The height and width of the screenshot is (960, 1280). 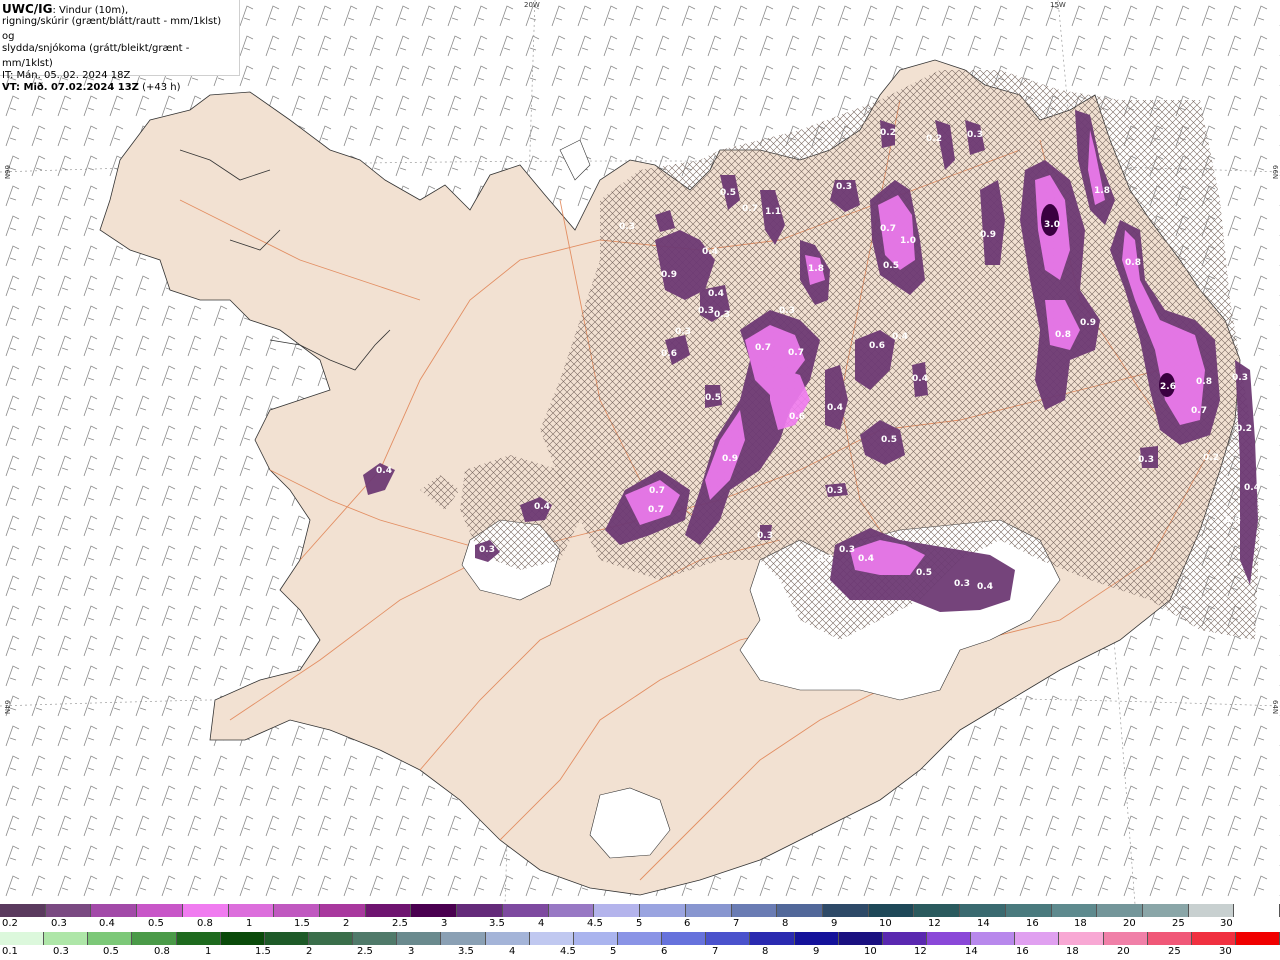 What do you see at coordinates (1133, 263) in the screenshot?
I see `precip-value-label: 0.8` at bounding box center [1133, 263].